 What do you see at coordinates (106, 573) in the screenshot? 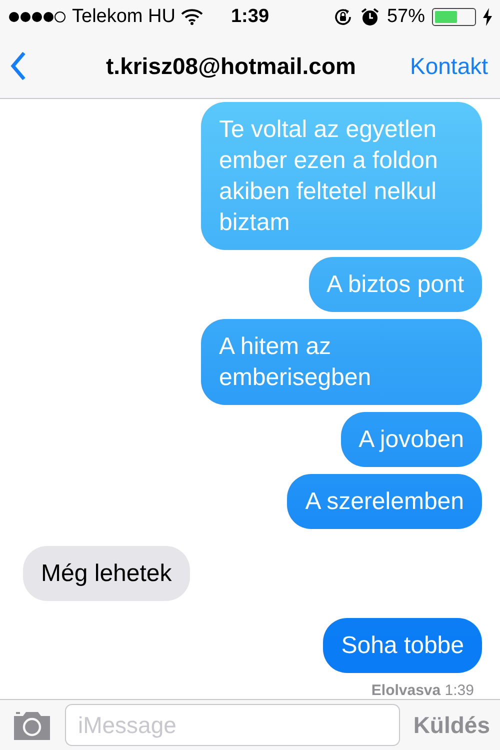
I see `message-bubble: Még lehetek` at bounding box center [106, 573].